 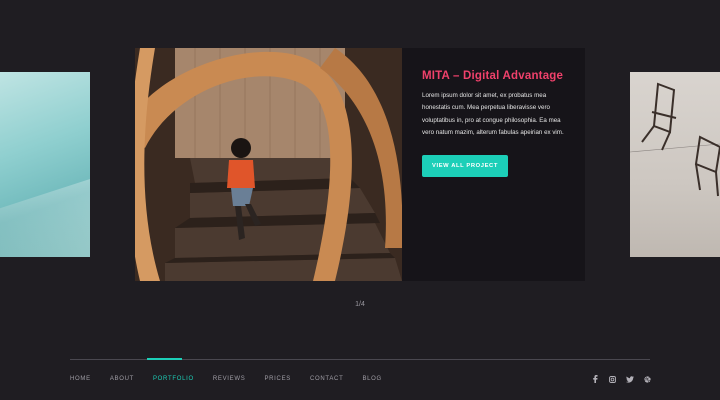 I want to click on facebook-icon, so click(x=595, y=379).